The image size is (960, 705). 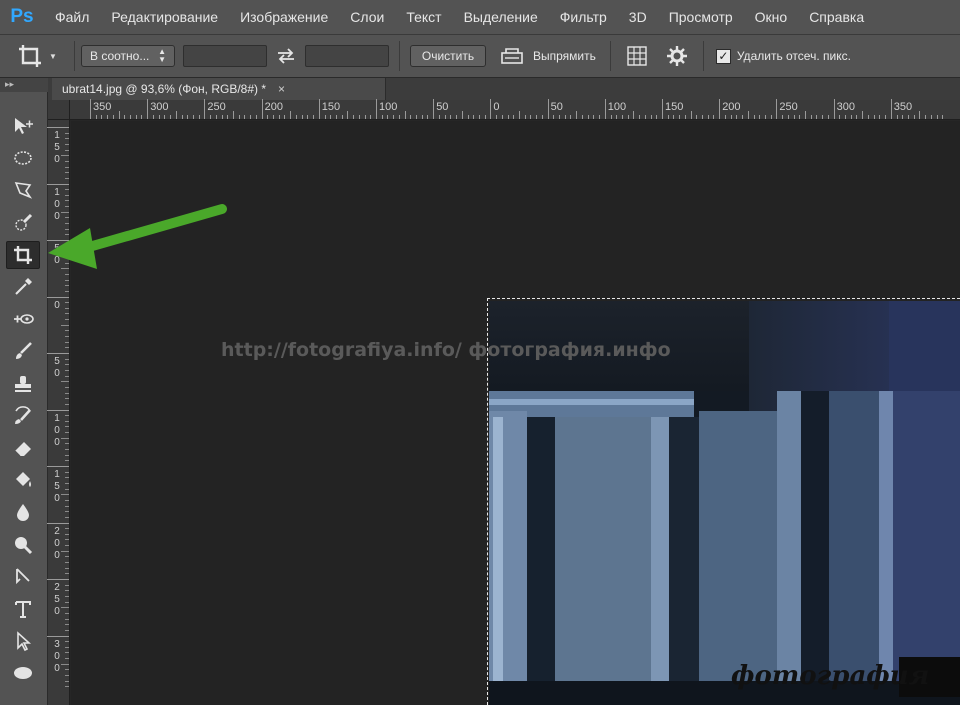 What do you see at coordinates (225, 56) in the screenshot?
I see `width-field` at bounding box center [225, 56].